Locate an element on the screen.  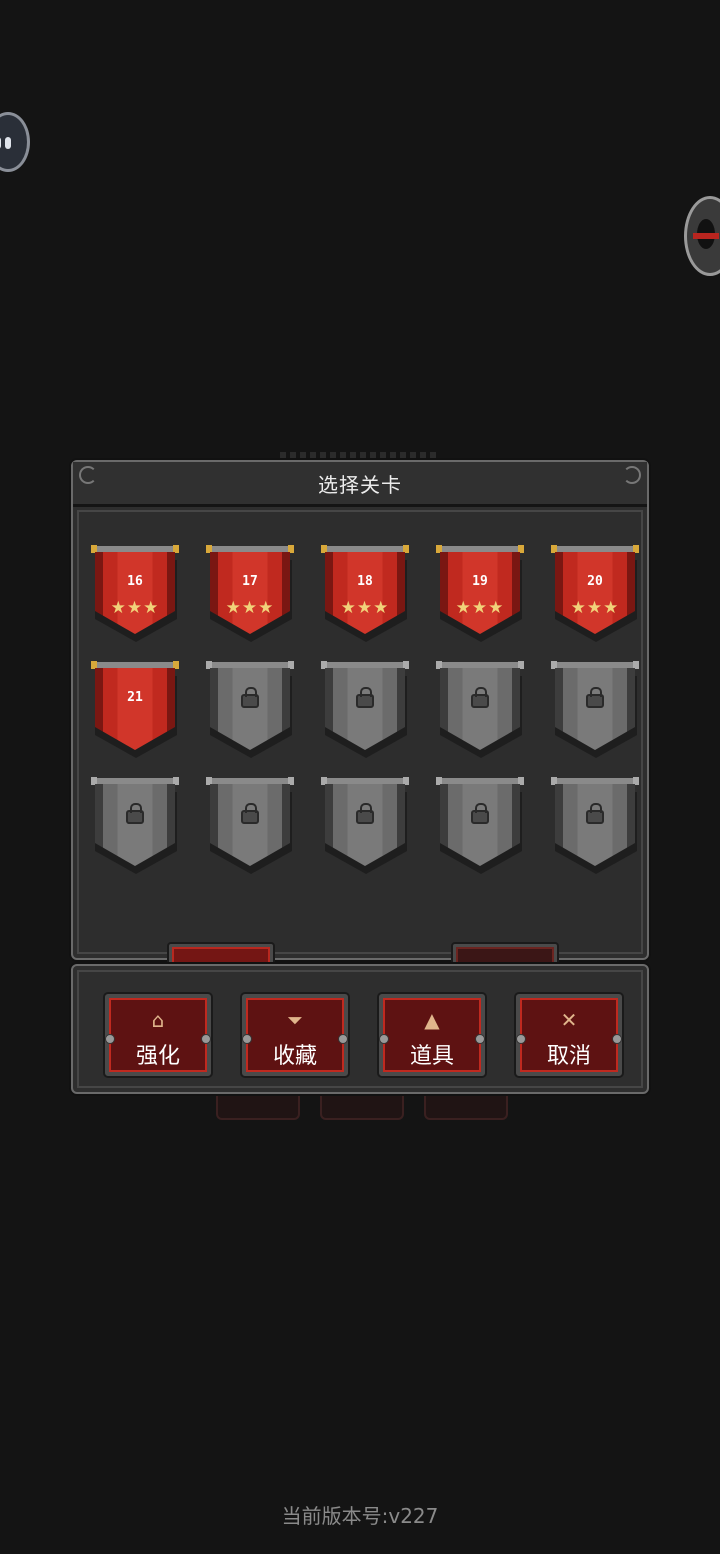
level-banner: 21 is located at coordinates (135, 711).